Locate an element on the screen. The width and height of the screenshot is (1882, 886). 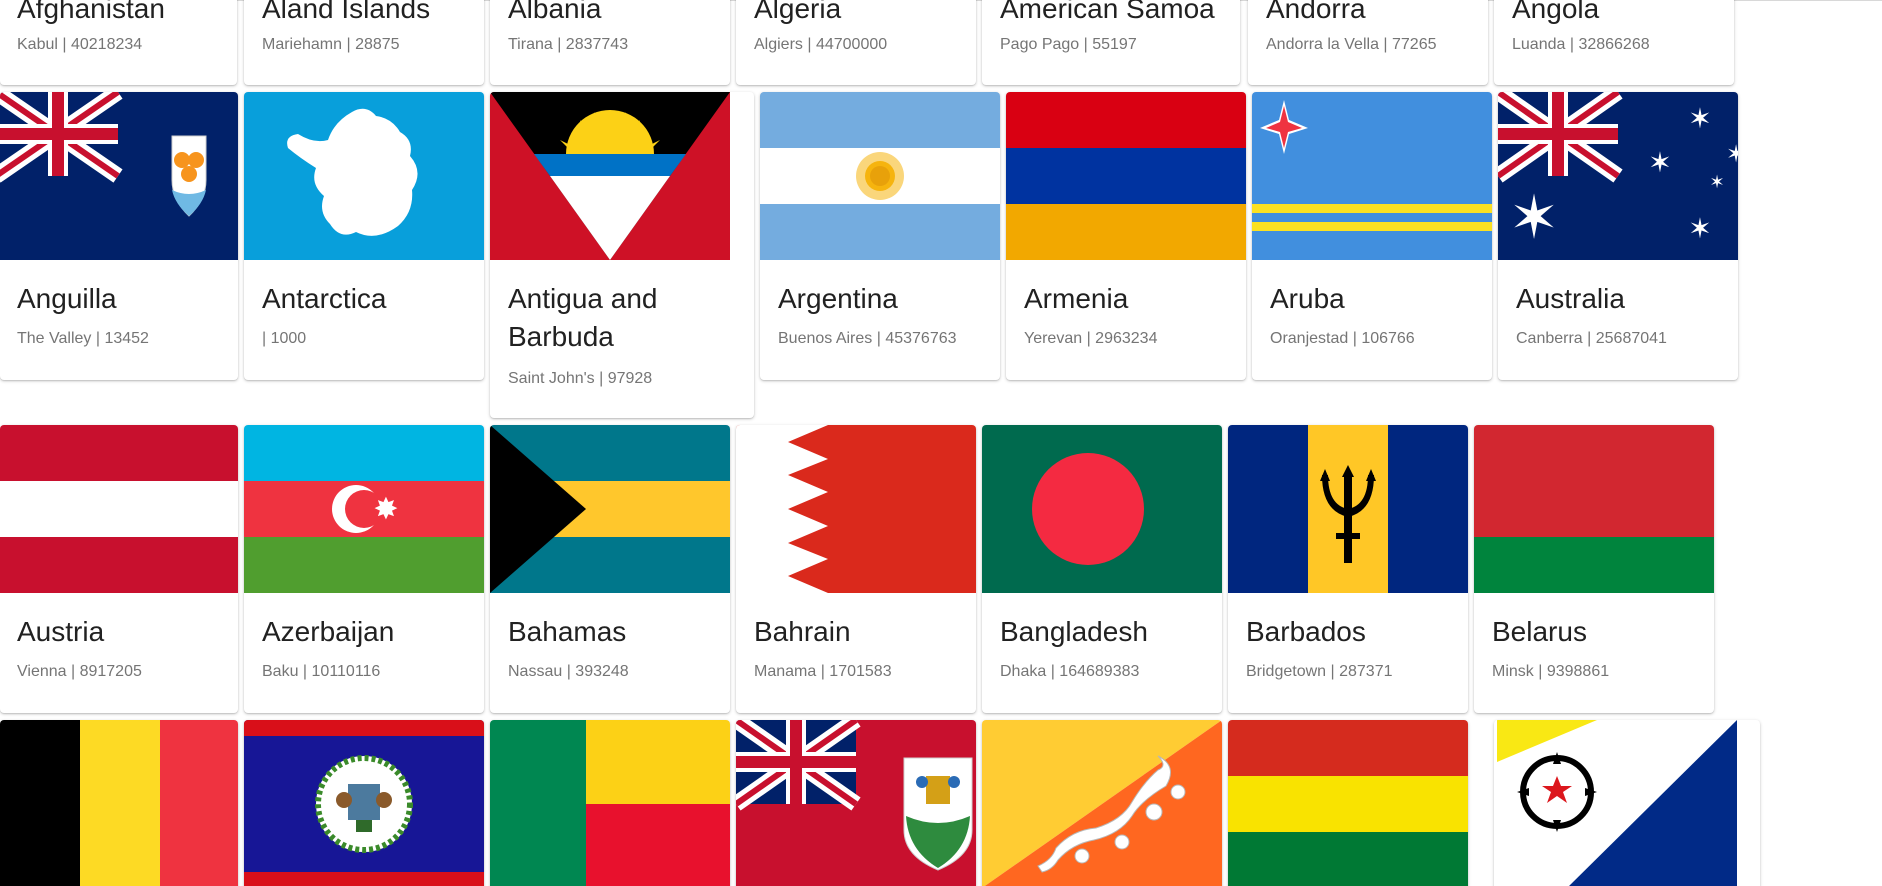
country-name: Armenia is located at coordinates (1076, 298).